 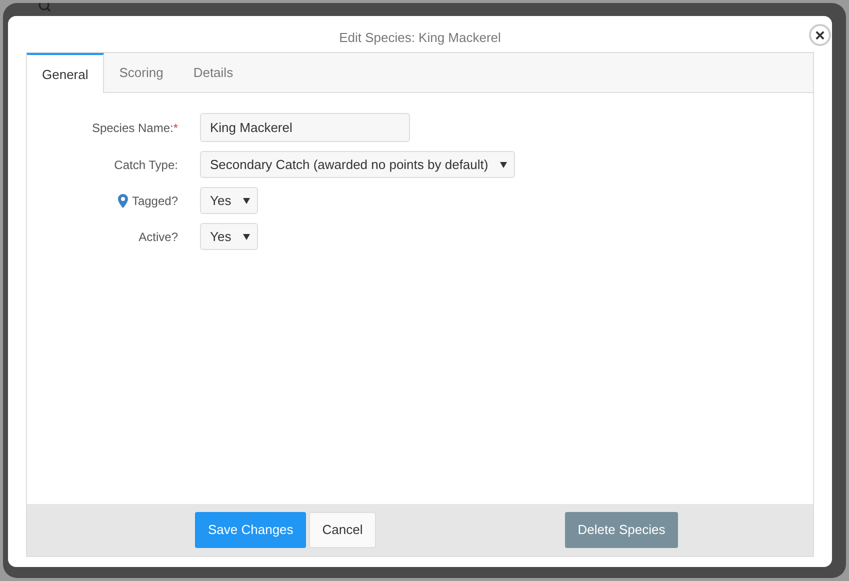 What do you see at coordinates (45, 8) in the screenshot?
I see `search-icon` at bounding box center [45, 8].